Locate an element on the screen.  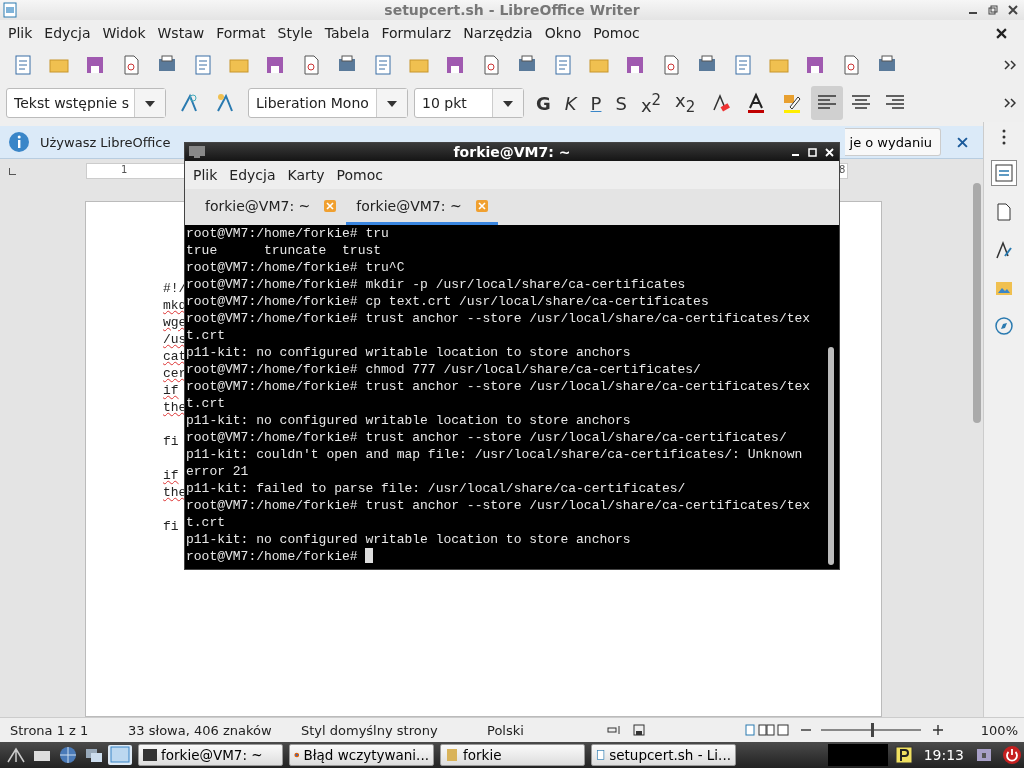
window-title: setupcert.sh - LibreOffice Writer is located at coordinates (512, 10).